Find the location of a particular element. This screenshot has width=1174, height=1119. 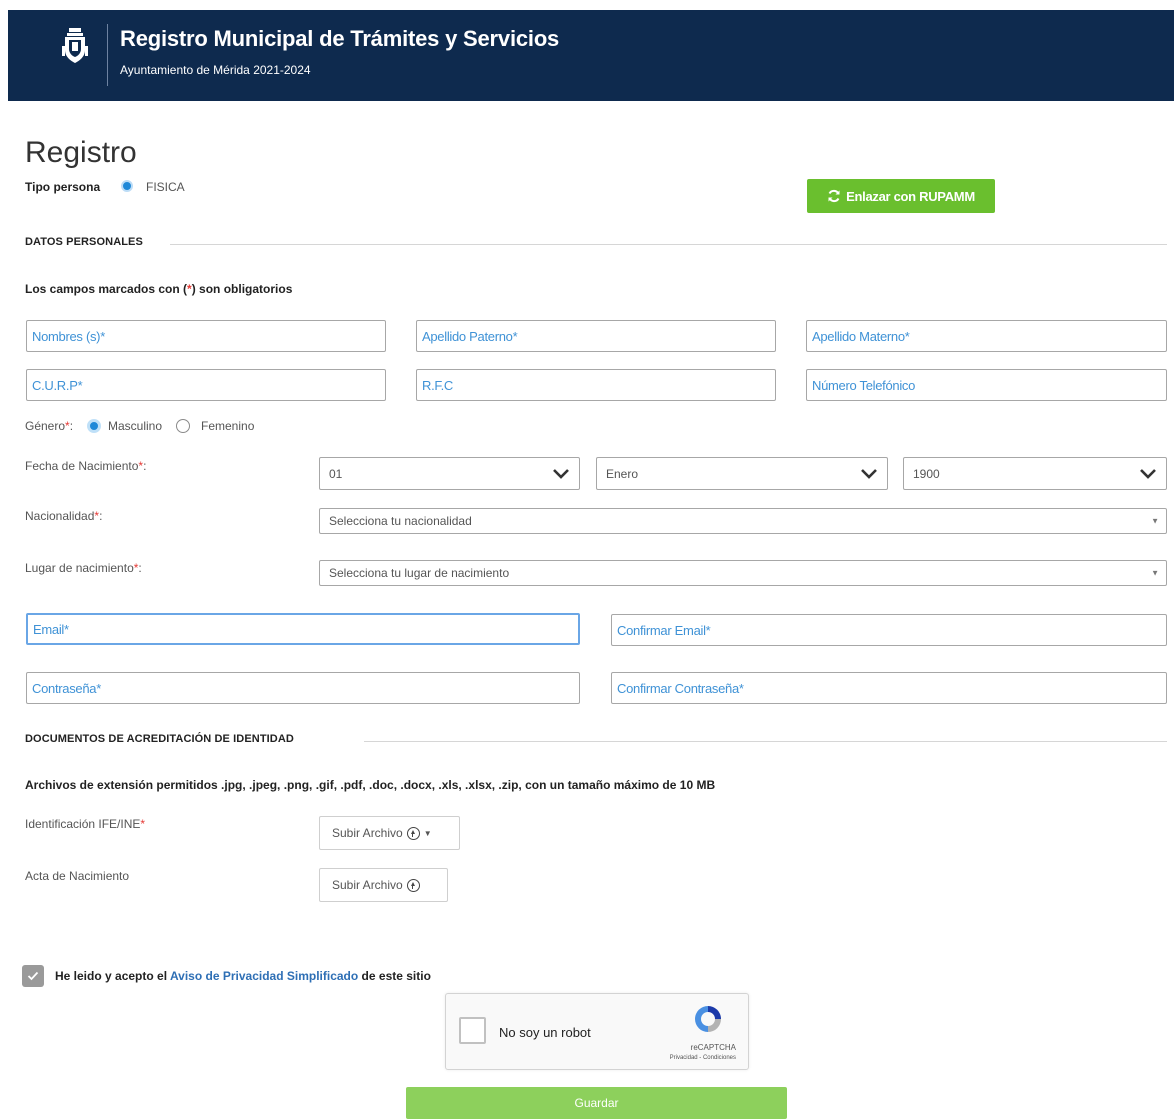

ine-required-mark: * is located at coordinates (143, 824).